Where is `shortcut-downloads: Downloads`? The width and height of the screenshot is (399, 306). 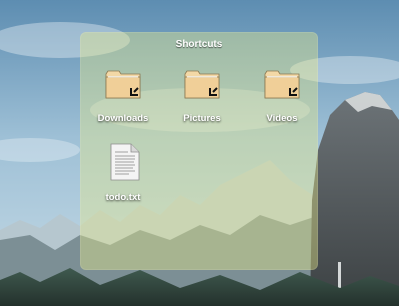 shortcut-downloads: Downloads is located at coordinates (123, 99).